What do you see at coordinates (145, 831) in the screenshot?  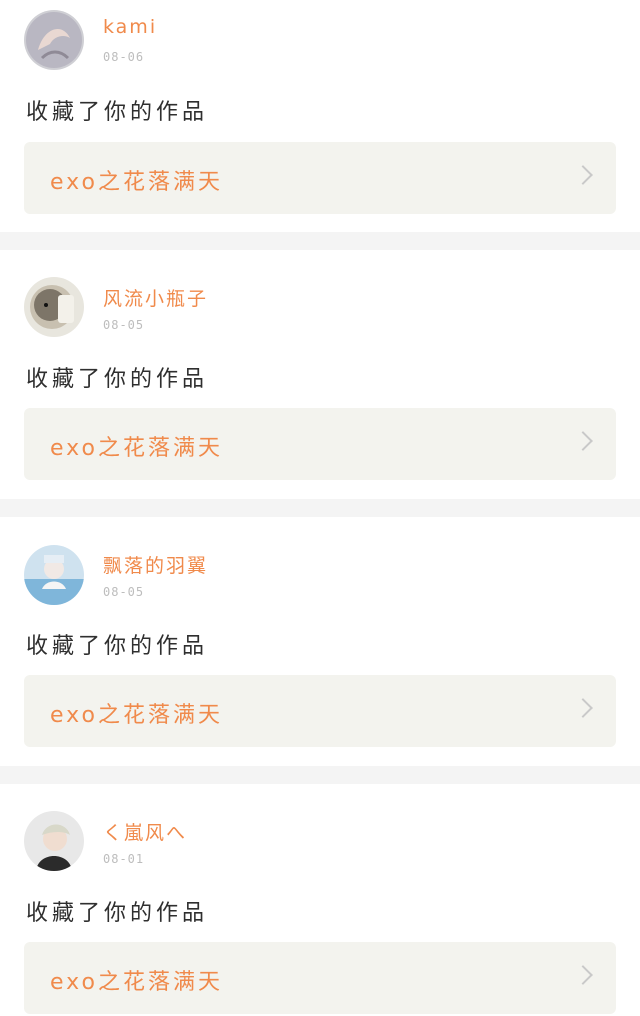 I see `username: く嵐风へ` at bounding box center [145, 831].